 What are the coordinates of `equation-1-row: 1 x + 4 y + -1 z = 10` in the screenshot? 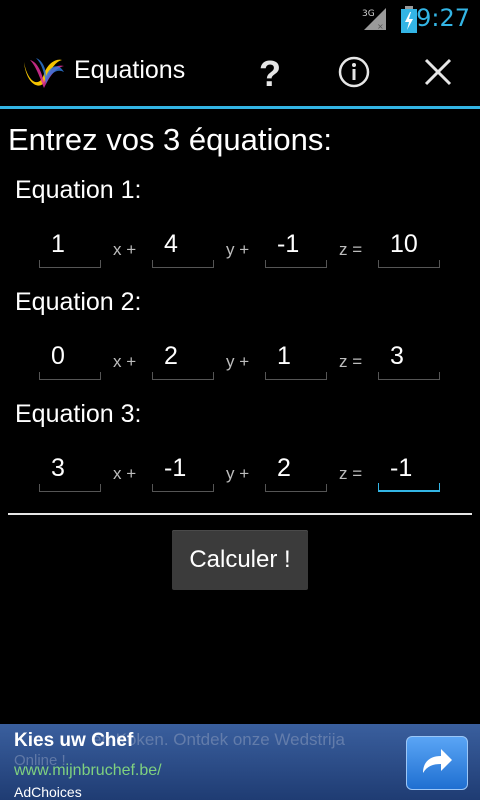 It's located at (240, 251).